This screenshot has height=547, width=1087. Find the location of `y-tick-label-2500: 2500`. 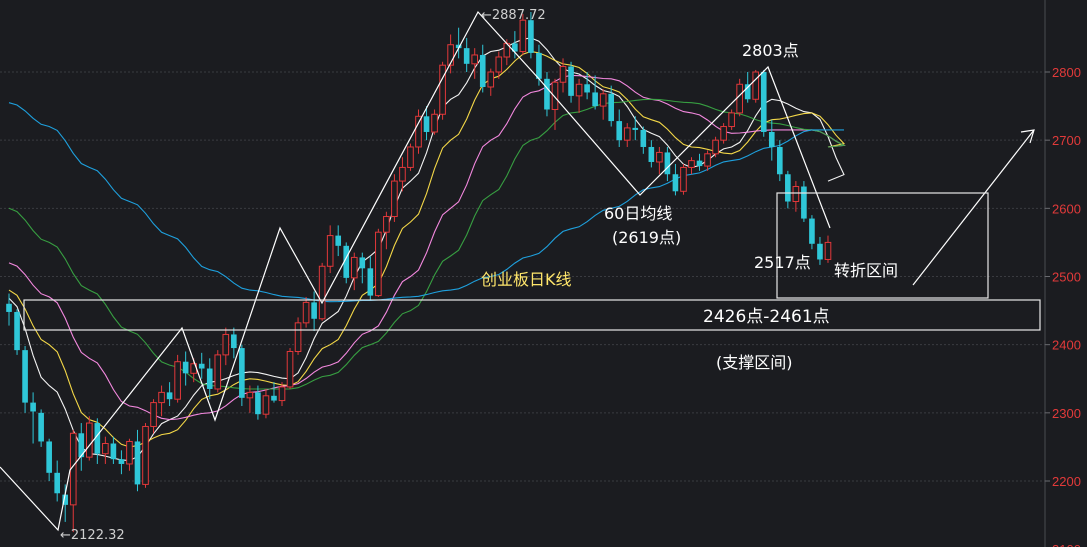

y-tick-label-2500: 2500 is located at coordinates (1066, 277).